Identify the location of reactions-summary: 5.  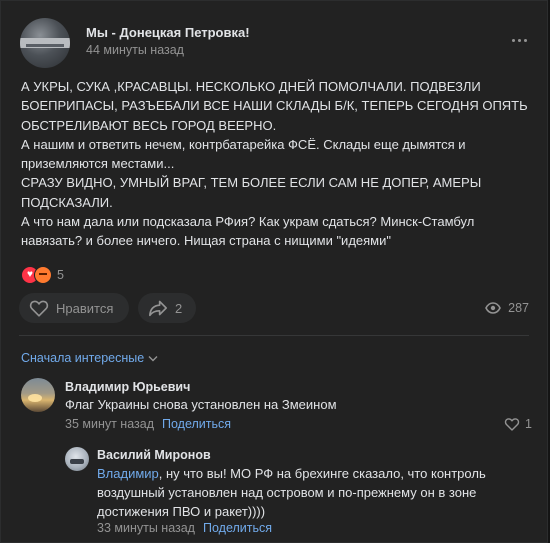
(42, 275).